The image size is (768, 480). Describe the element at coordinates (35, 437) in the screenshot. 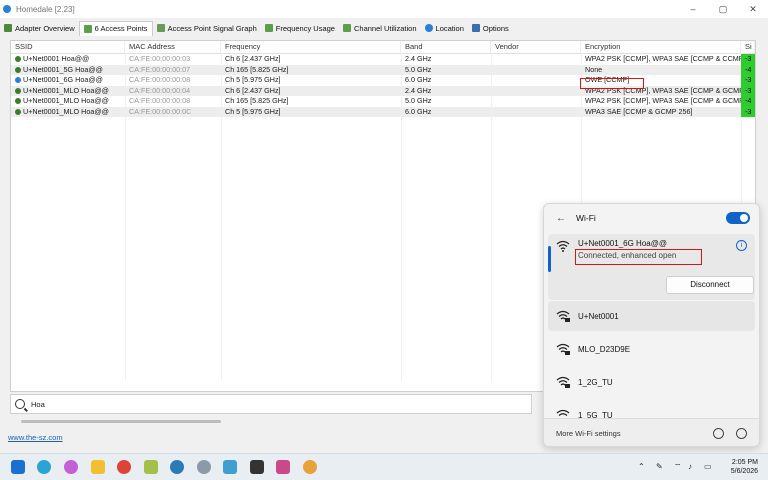

I see `website-link: www.the-sz.com` at that location.